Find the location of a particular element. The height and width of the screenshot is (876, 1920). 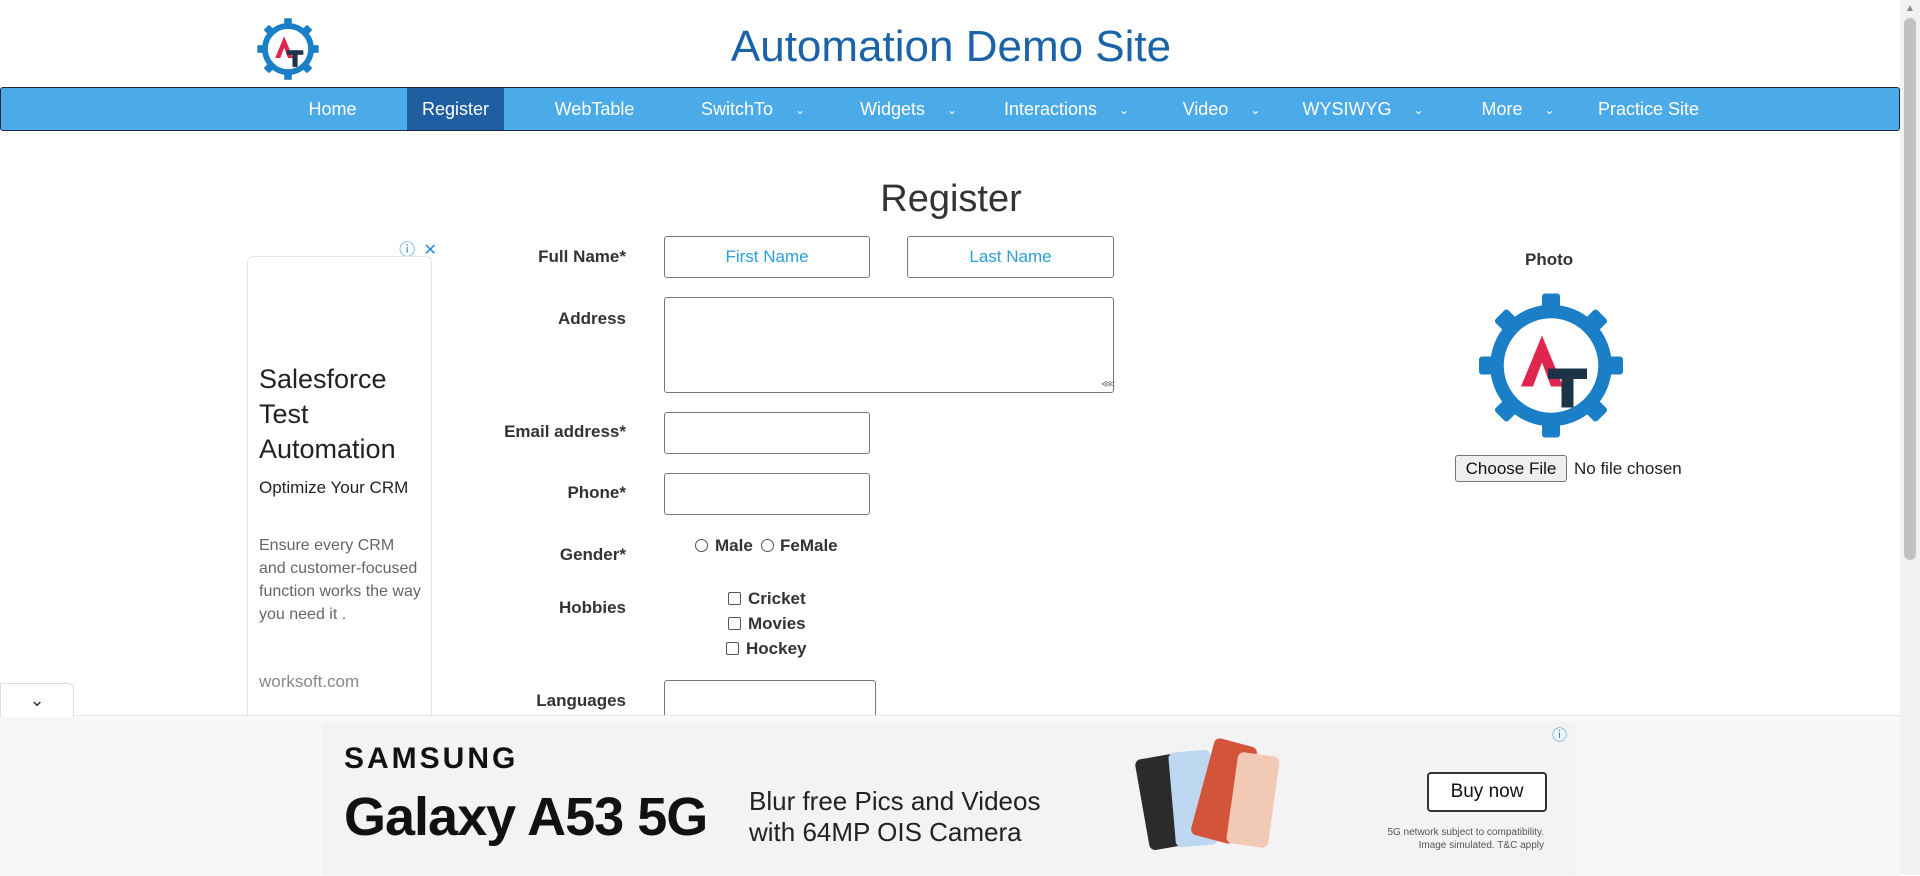

nav-webtable: WebTable is located at coordinates (594, 109).